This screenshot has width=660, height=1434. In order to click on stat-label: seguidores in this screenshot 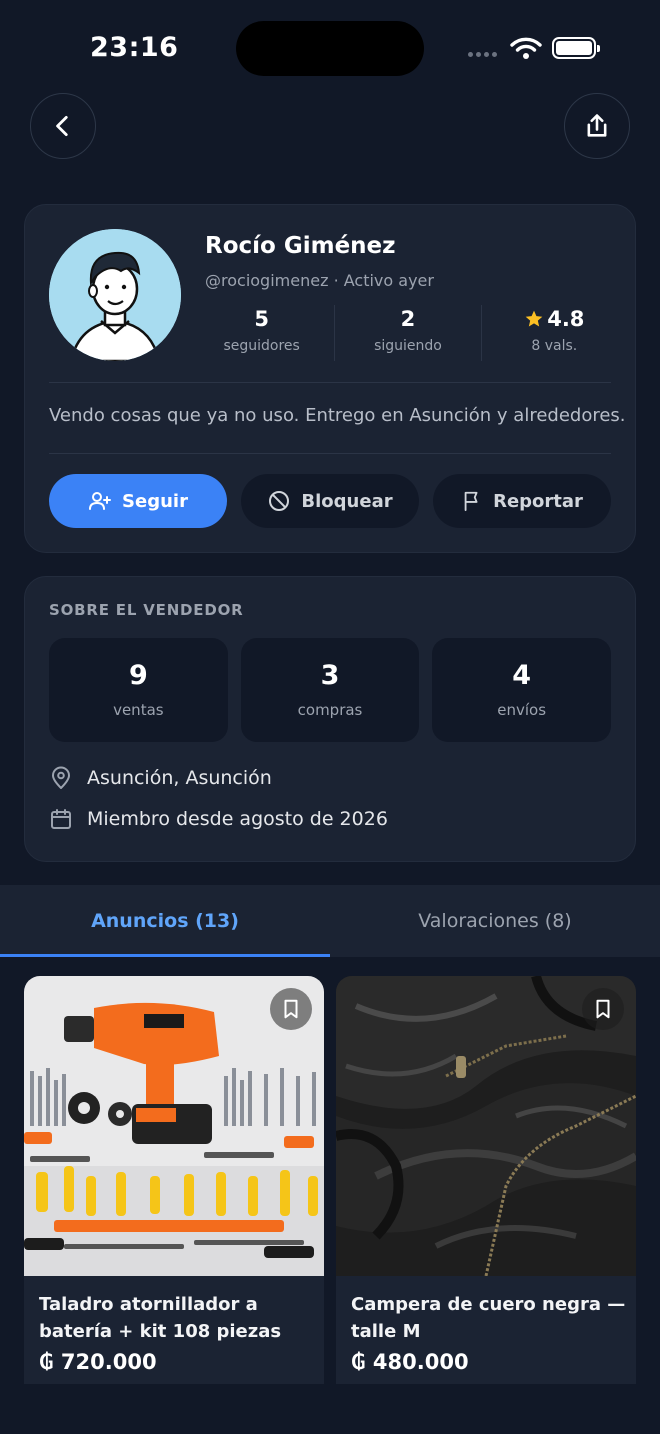, I will do `click(261, 346)`.